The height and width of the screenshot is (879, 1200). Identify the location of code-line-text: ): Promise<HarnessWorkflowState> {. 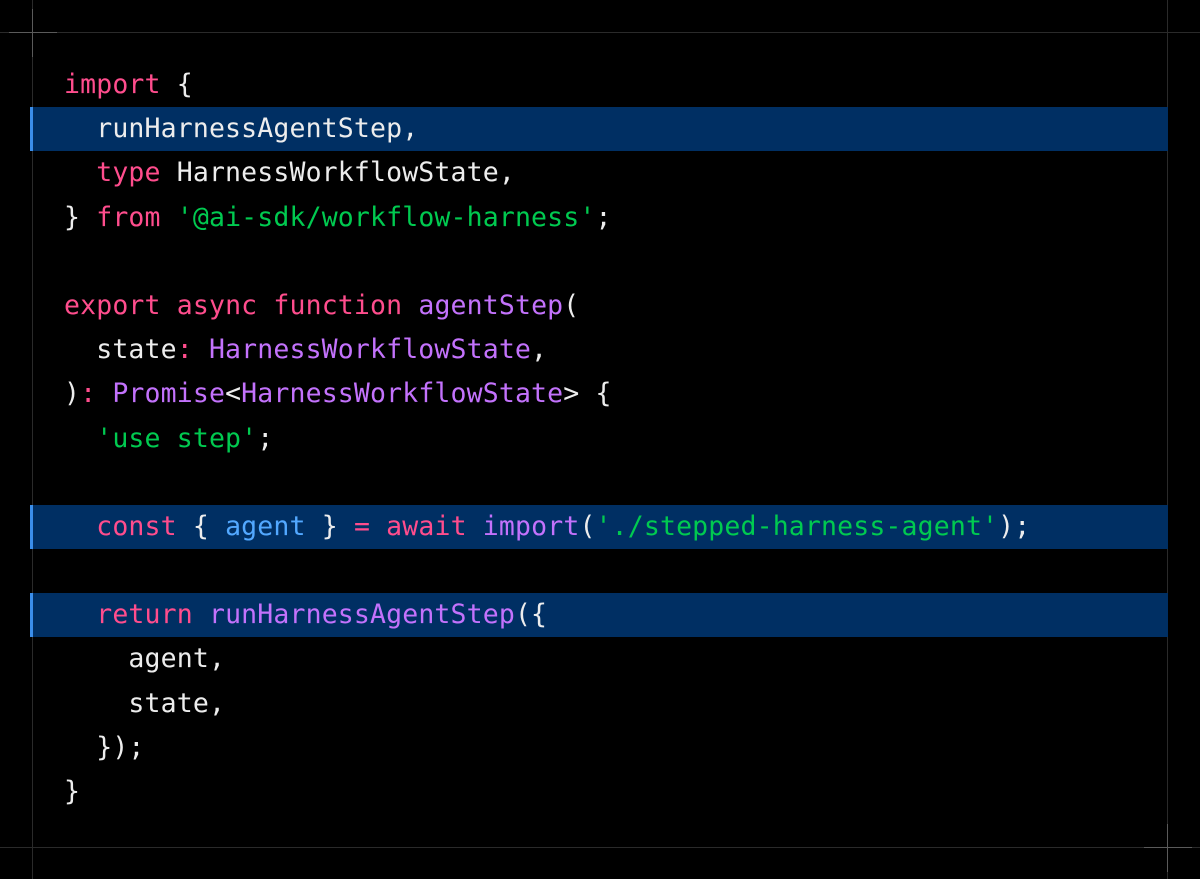
(338, 394).